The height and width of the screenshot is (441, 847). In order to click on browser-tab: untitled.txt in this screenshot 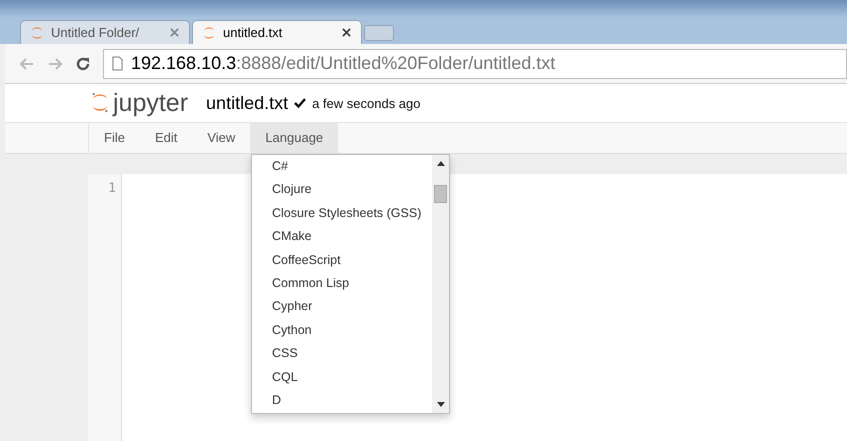, I will do `click(277, 32)`.